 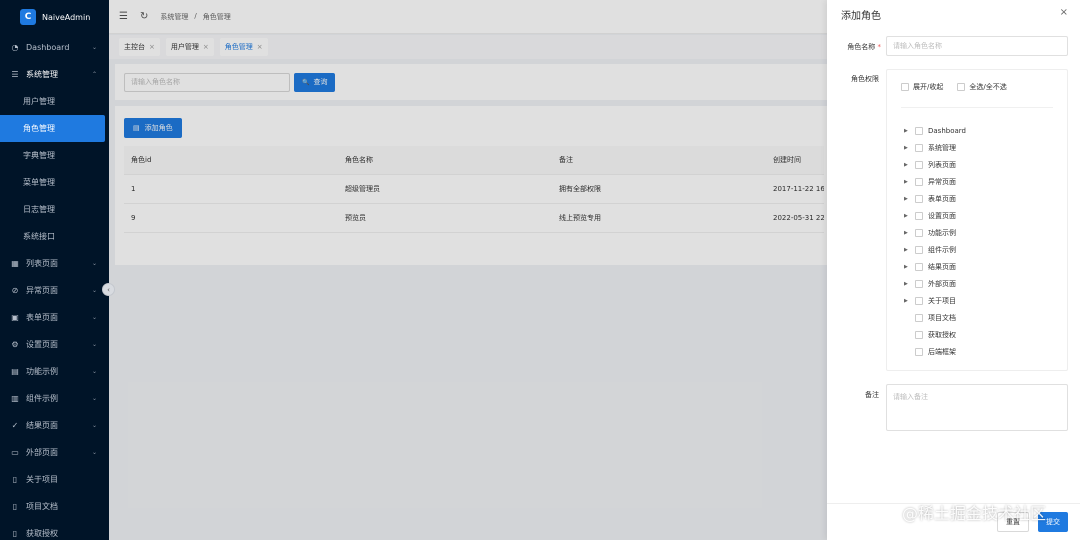 What do you see at coordinates (935, 232) in the screenshot?
I see `tree-node: ▶ 功能示例` at bounding box center [935, 232].